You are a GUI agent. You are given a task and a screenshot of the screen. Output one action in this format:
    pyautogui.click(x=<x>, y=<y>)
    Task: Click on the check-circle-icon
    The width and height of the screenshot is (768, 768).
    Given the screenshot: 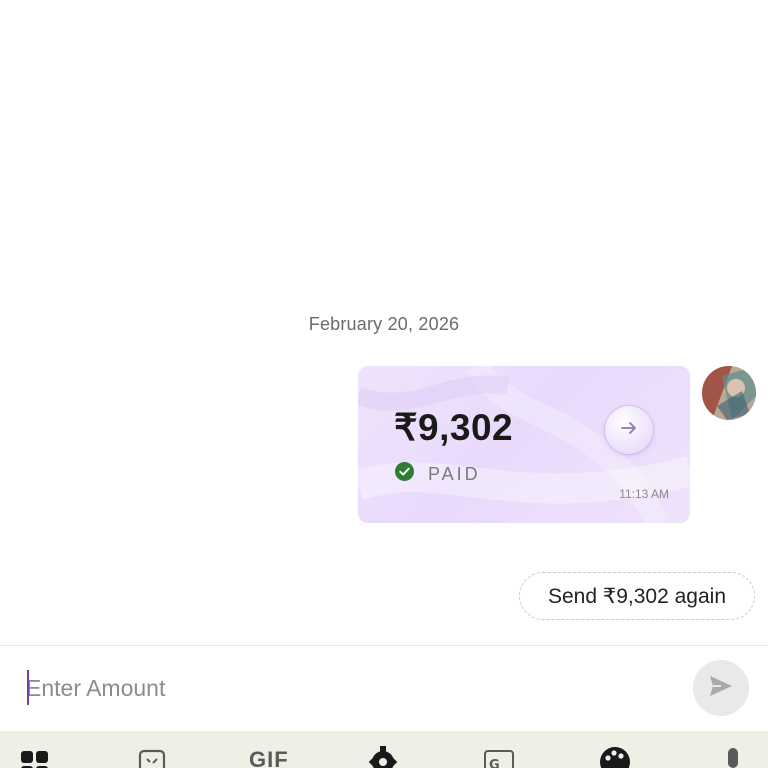 What is the action you would take?
    pyautogui.click(x=404, y=474)
    